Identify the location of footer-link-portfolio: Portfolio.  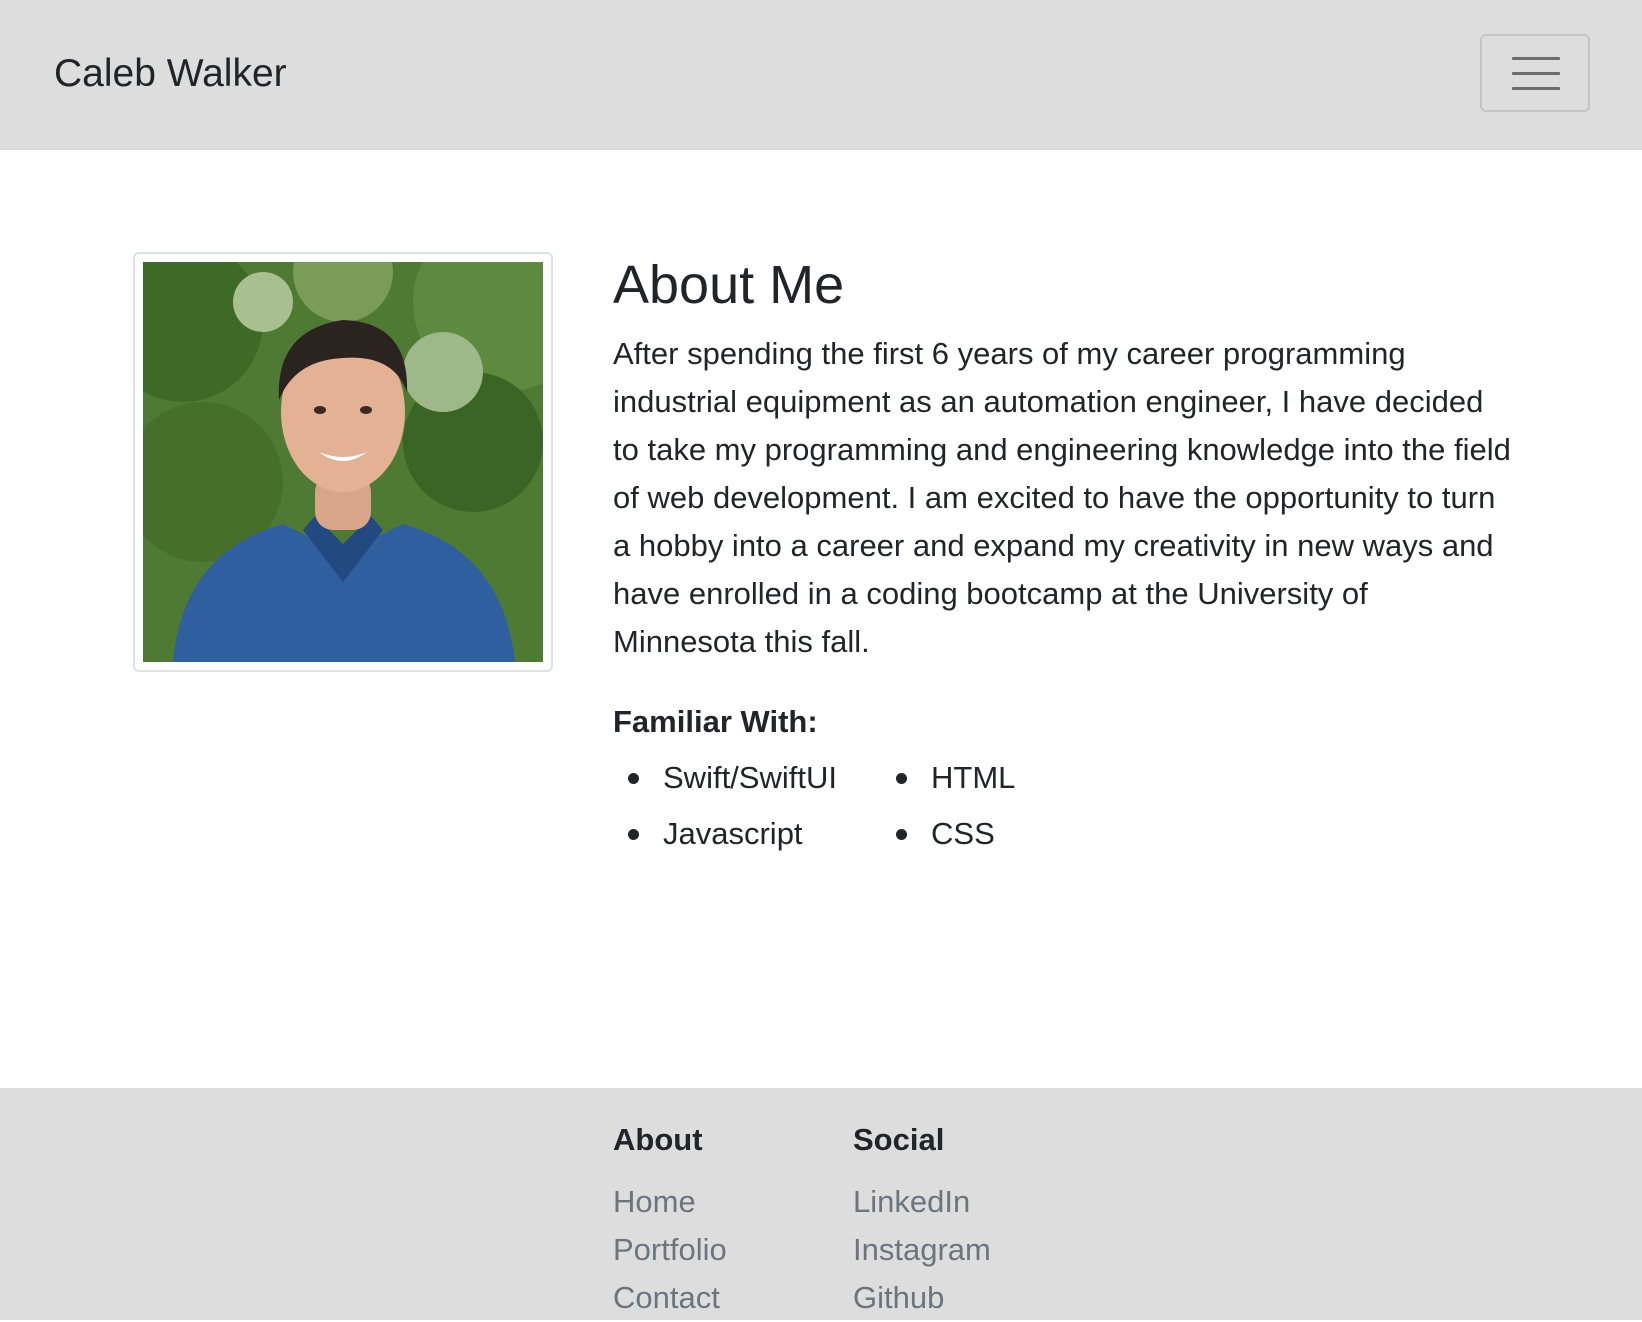
(670, 1250).